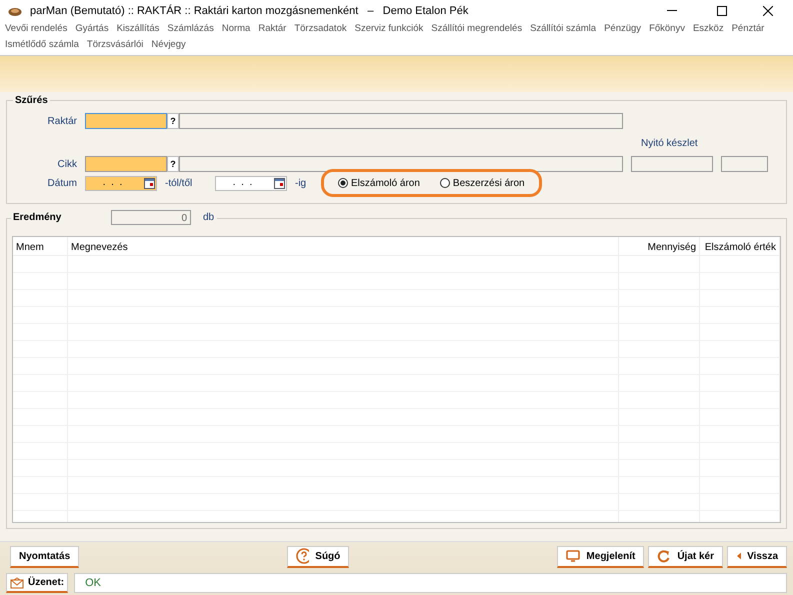 Image resolution: width=793 pixels, height=595 pixels. Describe the element at coordinates (249, 11) in the screenshot. I see `window-title: parMan (Bemutató) :: RAKTÁR :: Raktári karton mozgásnemenként – Demo Etalon Pék` at that location.